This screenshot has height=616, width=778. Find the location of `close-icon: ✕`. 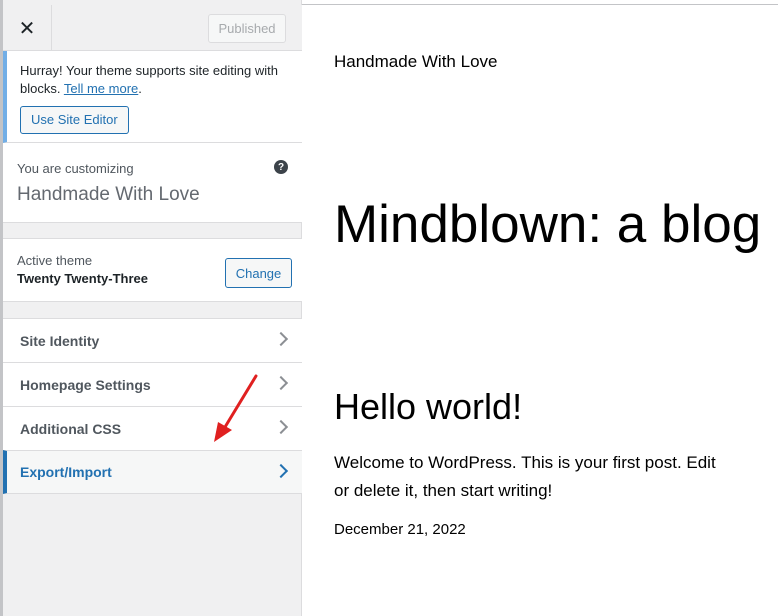

close-icon: ✕ is located at coordinates (27, 28).